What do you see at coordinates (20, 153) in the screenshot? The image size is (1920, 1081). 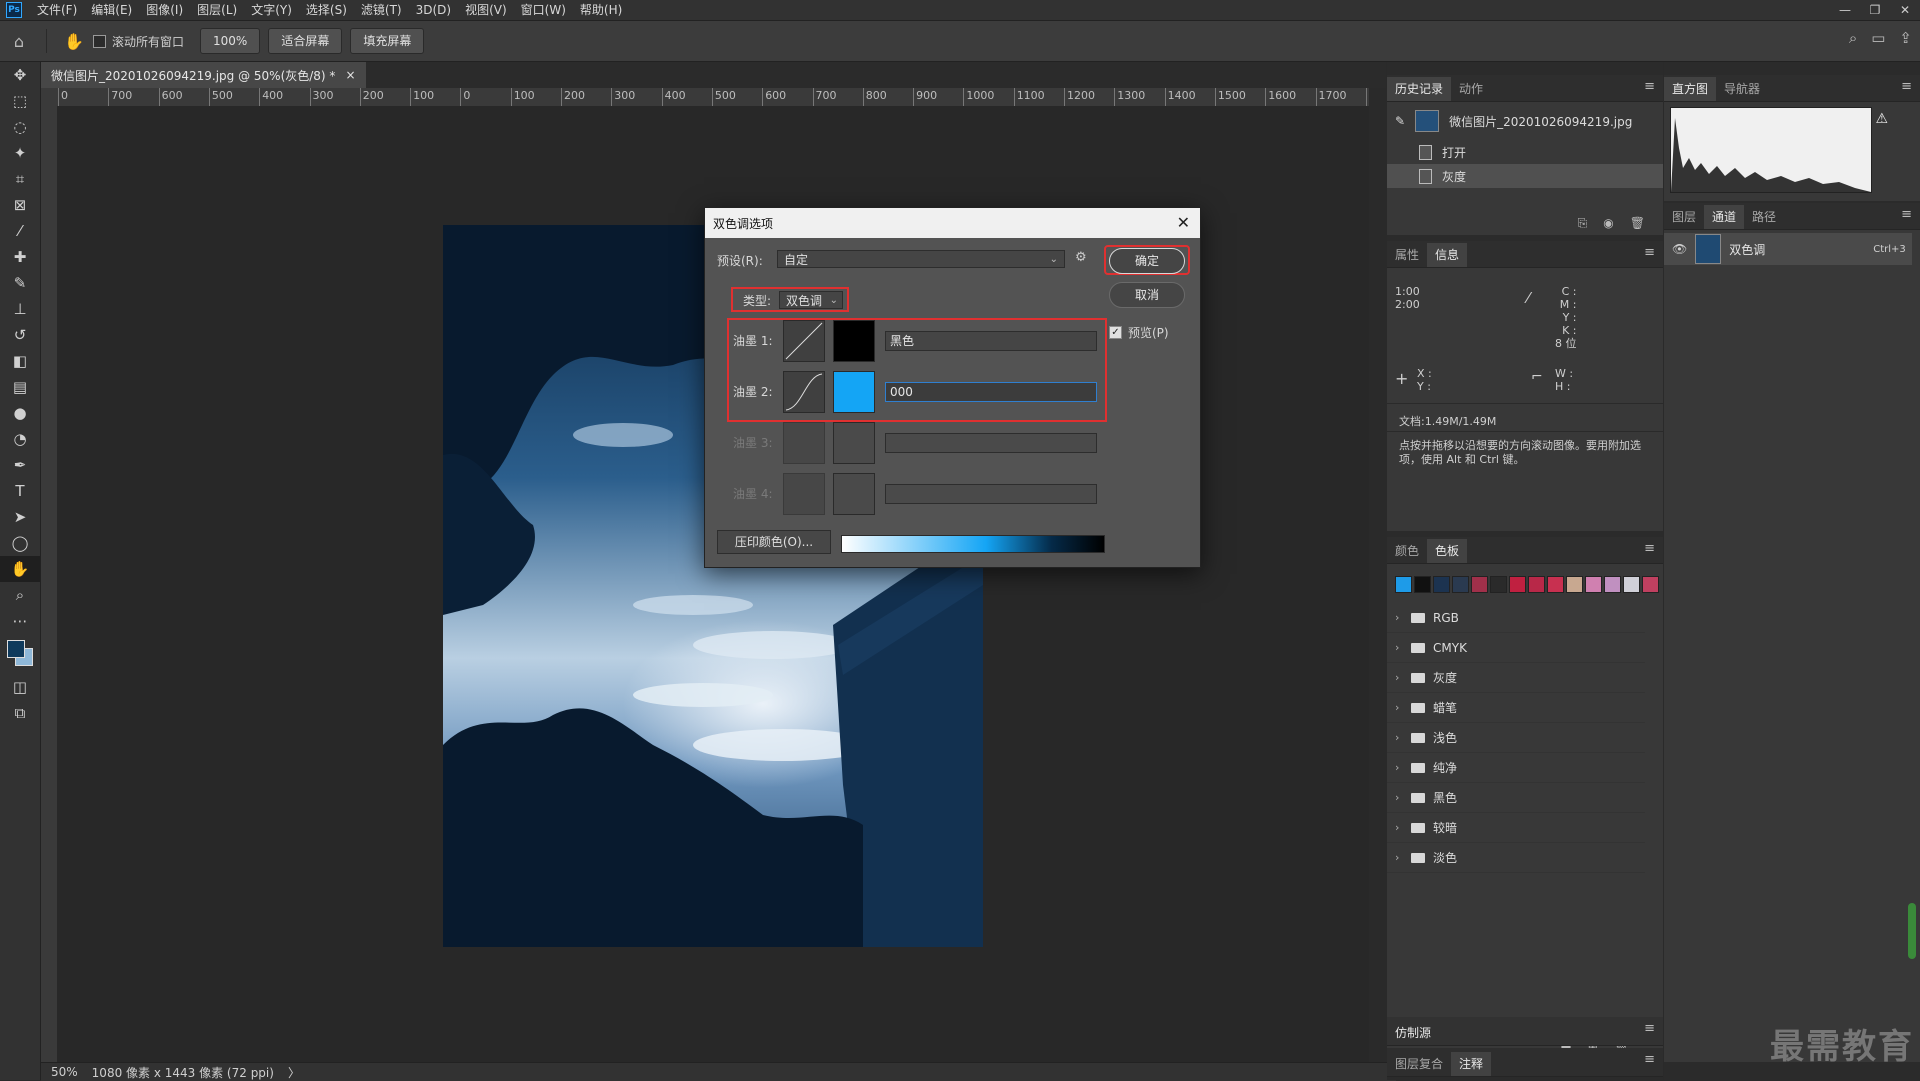 I see `magic-wand-tool-icon: ✦` at bounding box center [20, 153].